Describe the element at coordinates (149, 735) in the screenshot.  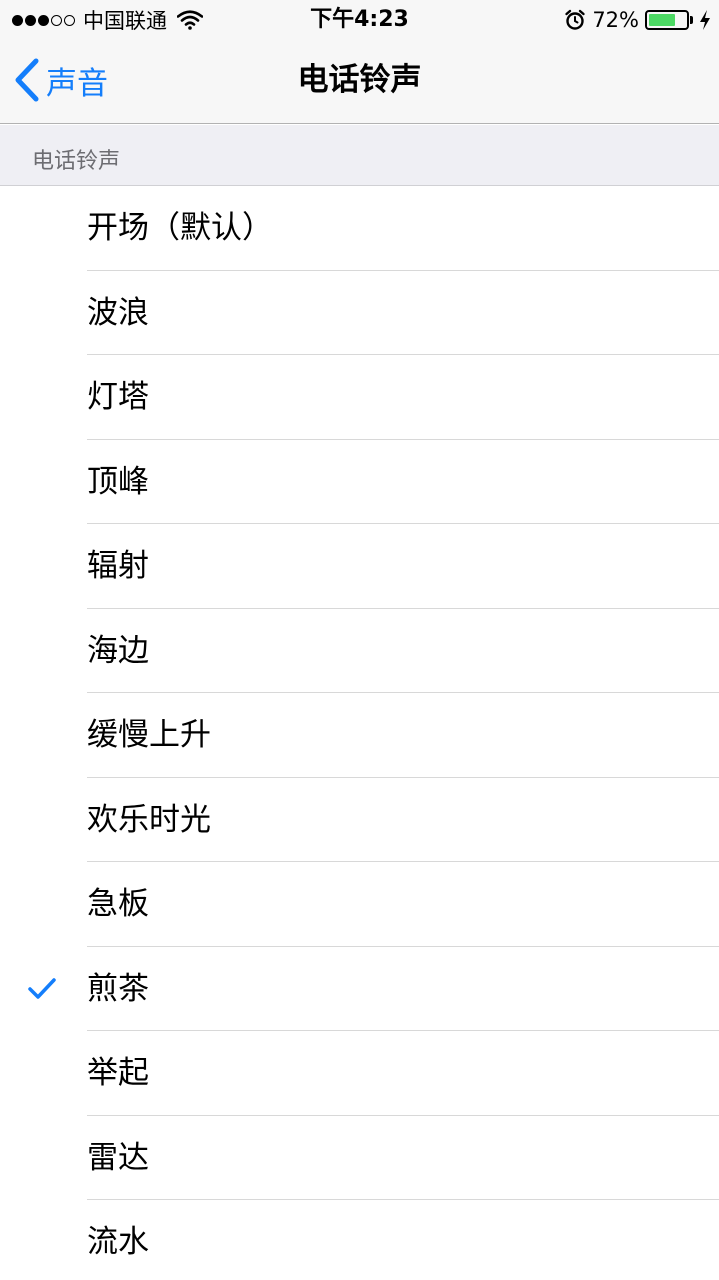
I see `ringtone-label: 缓慢上升` at that location.